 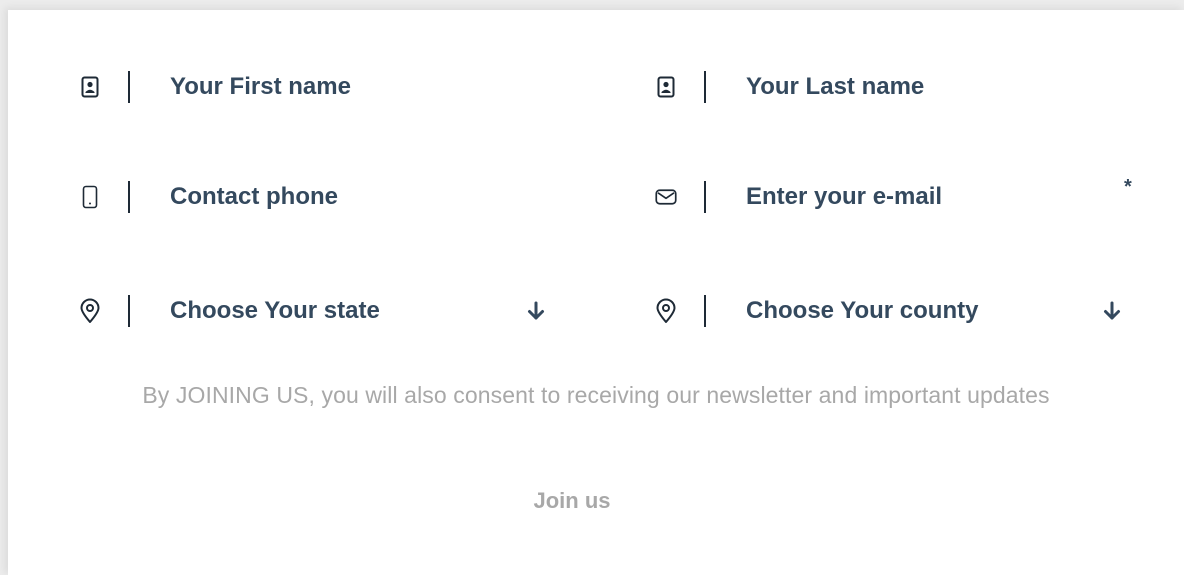 I want to click on phone-icon, so click(x=90, y=197).